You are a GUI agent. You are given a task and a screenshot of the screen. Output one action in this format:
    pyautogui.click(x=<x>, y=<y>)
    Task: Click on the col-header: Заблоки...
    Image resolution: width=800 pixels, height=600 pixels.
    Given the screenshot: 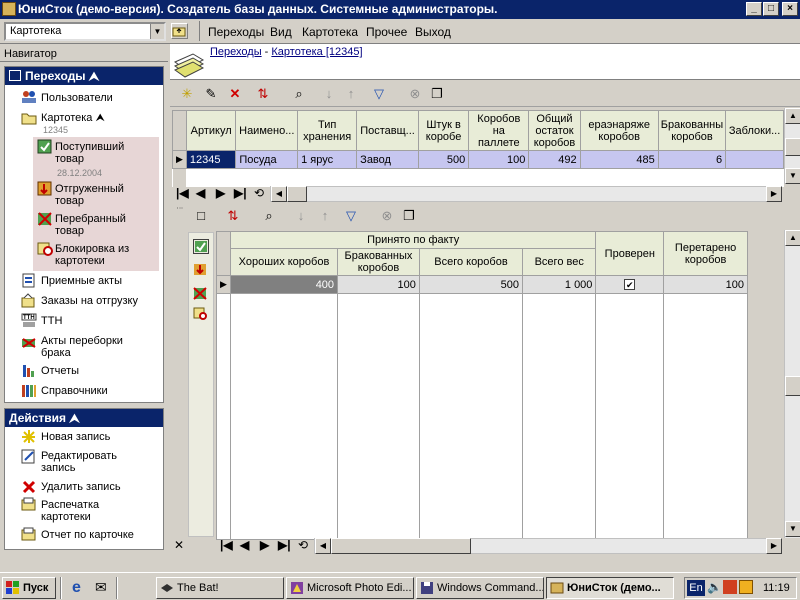 What is the action you would take?
    pyautogui.click(x=754, y=130)
    